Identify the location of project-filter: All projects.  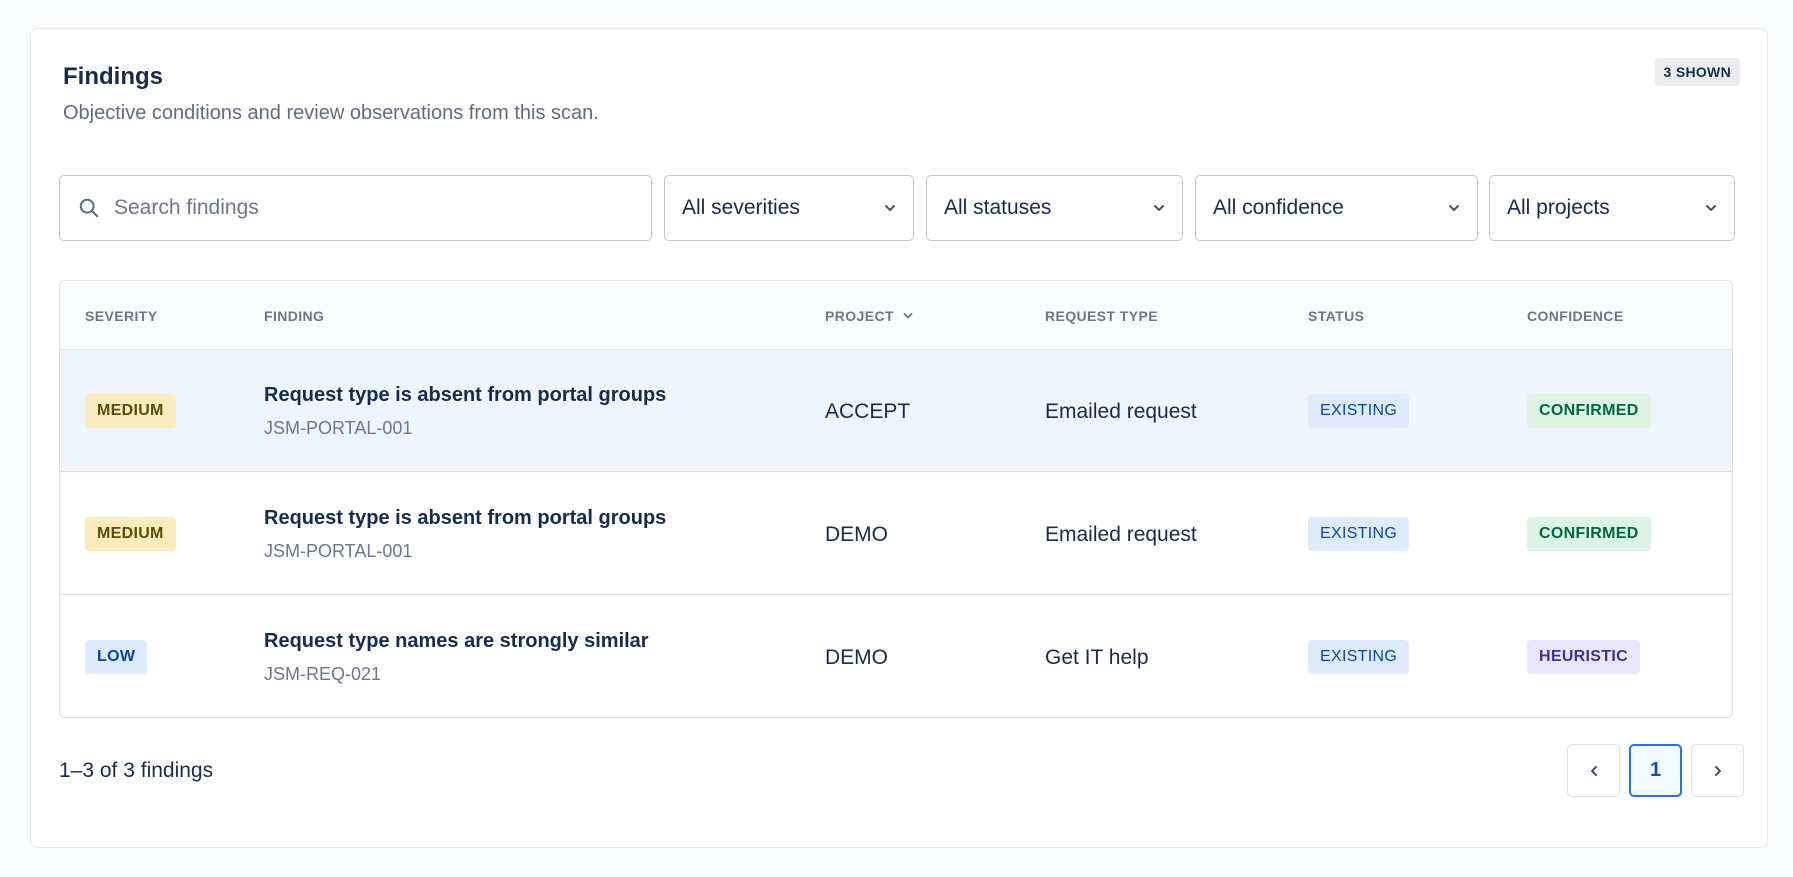
(1612, 208).